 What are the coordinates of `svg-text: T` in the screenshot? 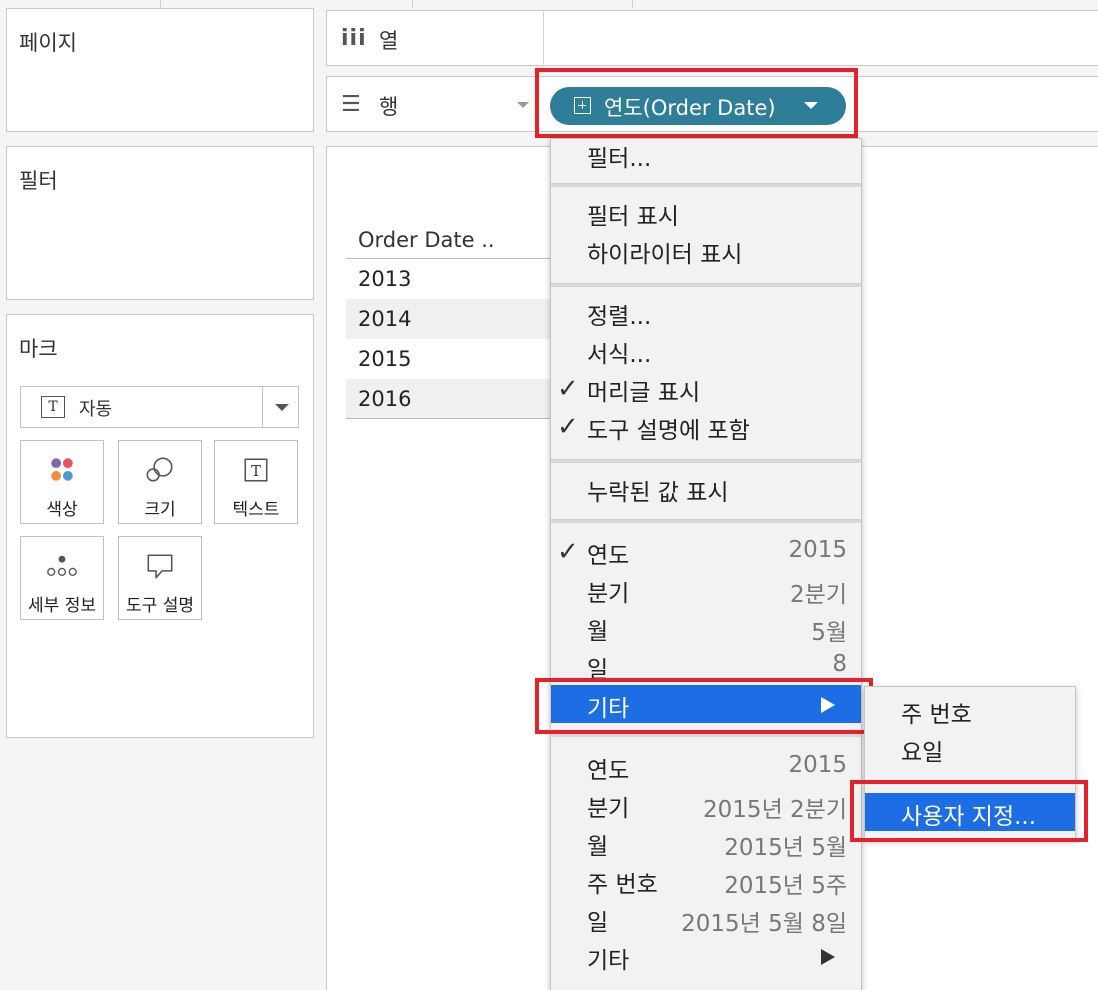 It's located at (256, 471).